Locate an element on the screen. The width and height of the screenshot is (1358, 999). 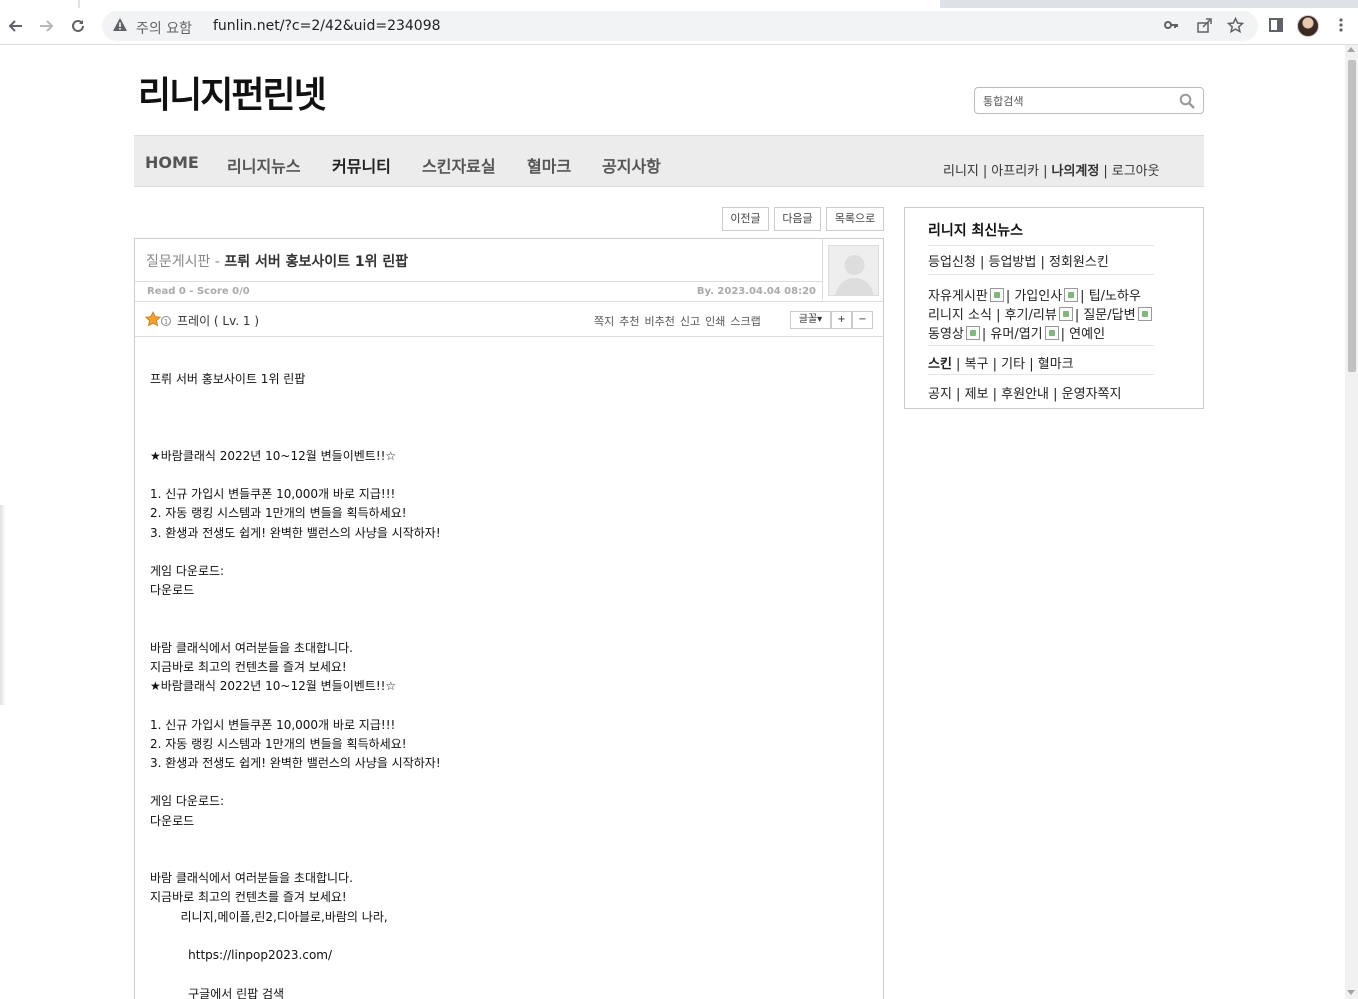
forward-icon is located at coordinates (46, 26).